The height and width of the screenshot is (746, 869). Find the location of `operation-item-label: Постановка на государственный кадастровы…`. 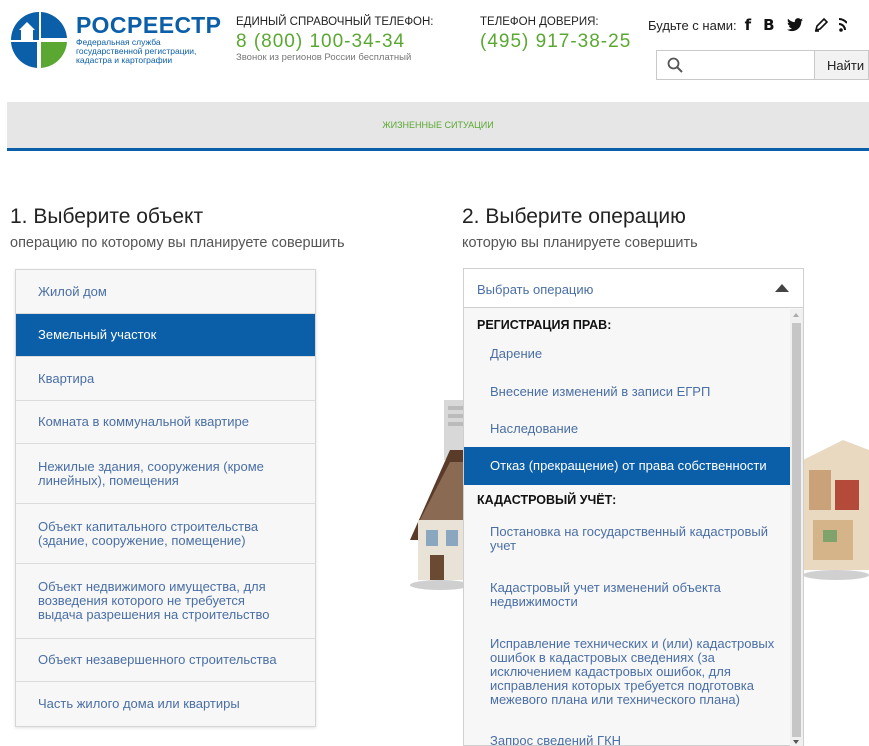

operation-item-label: Постановка на государственный кадастровы… is located at coordinates (629, 538).